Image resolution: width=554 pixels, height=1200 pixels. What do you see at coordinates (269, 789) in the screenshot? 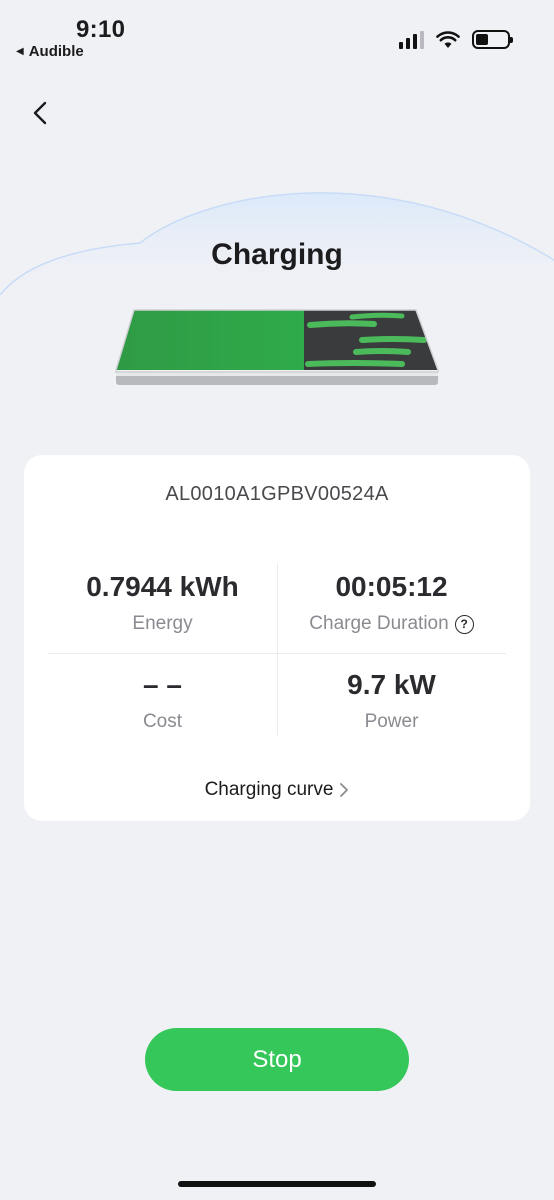
I see `charging-curve-label: Charging curve` at bounding box center [269, 789].